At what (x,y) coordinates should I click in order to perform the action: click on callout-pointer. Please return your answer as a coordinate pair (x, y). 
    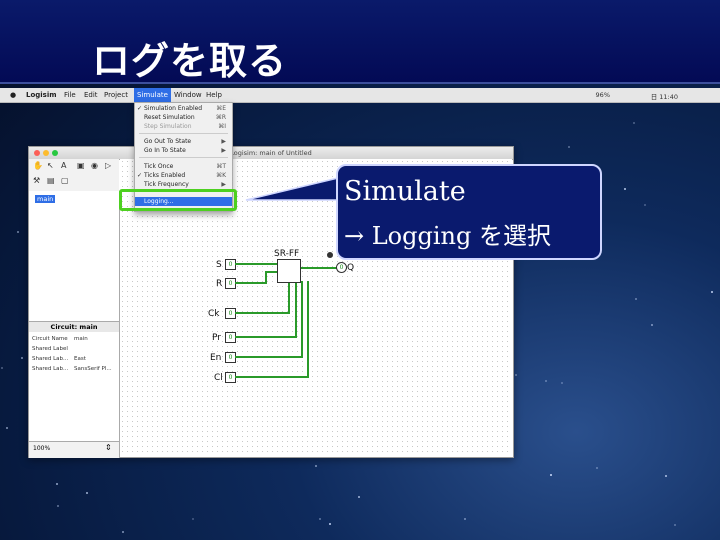
    Looking at the image, I should click on (292, 189).